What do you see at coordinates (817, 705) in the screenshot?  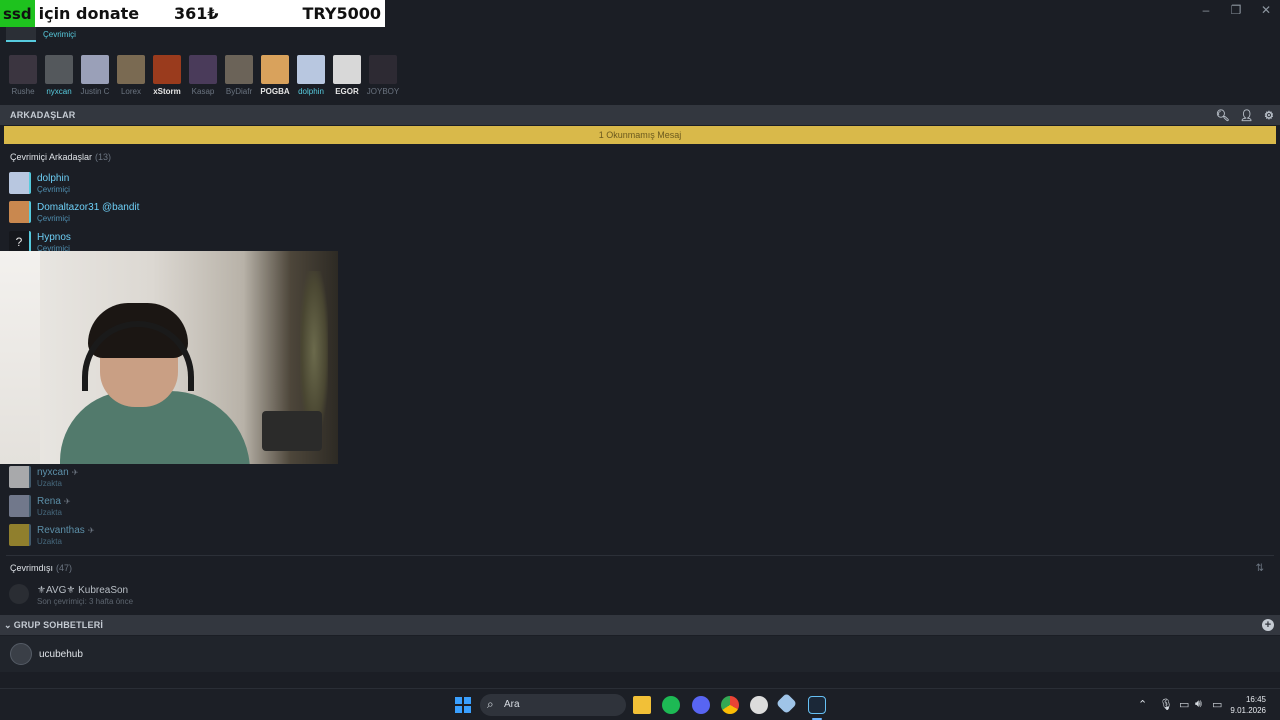 I see `steam-icon` at bounding box center [817, 705].